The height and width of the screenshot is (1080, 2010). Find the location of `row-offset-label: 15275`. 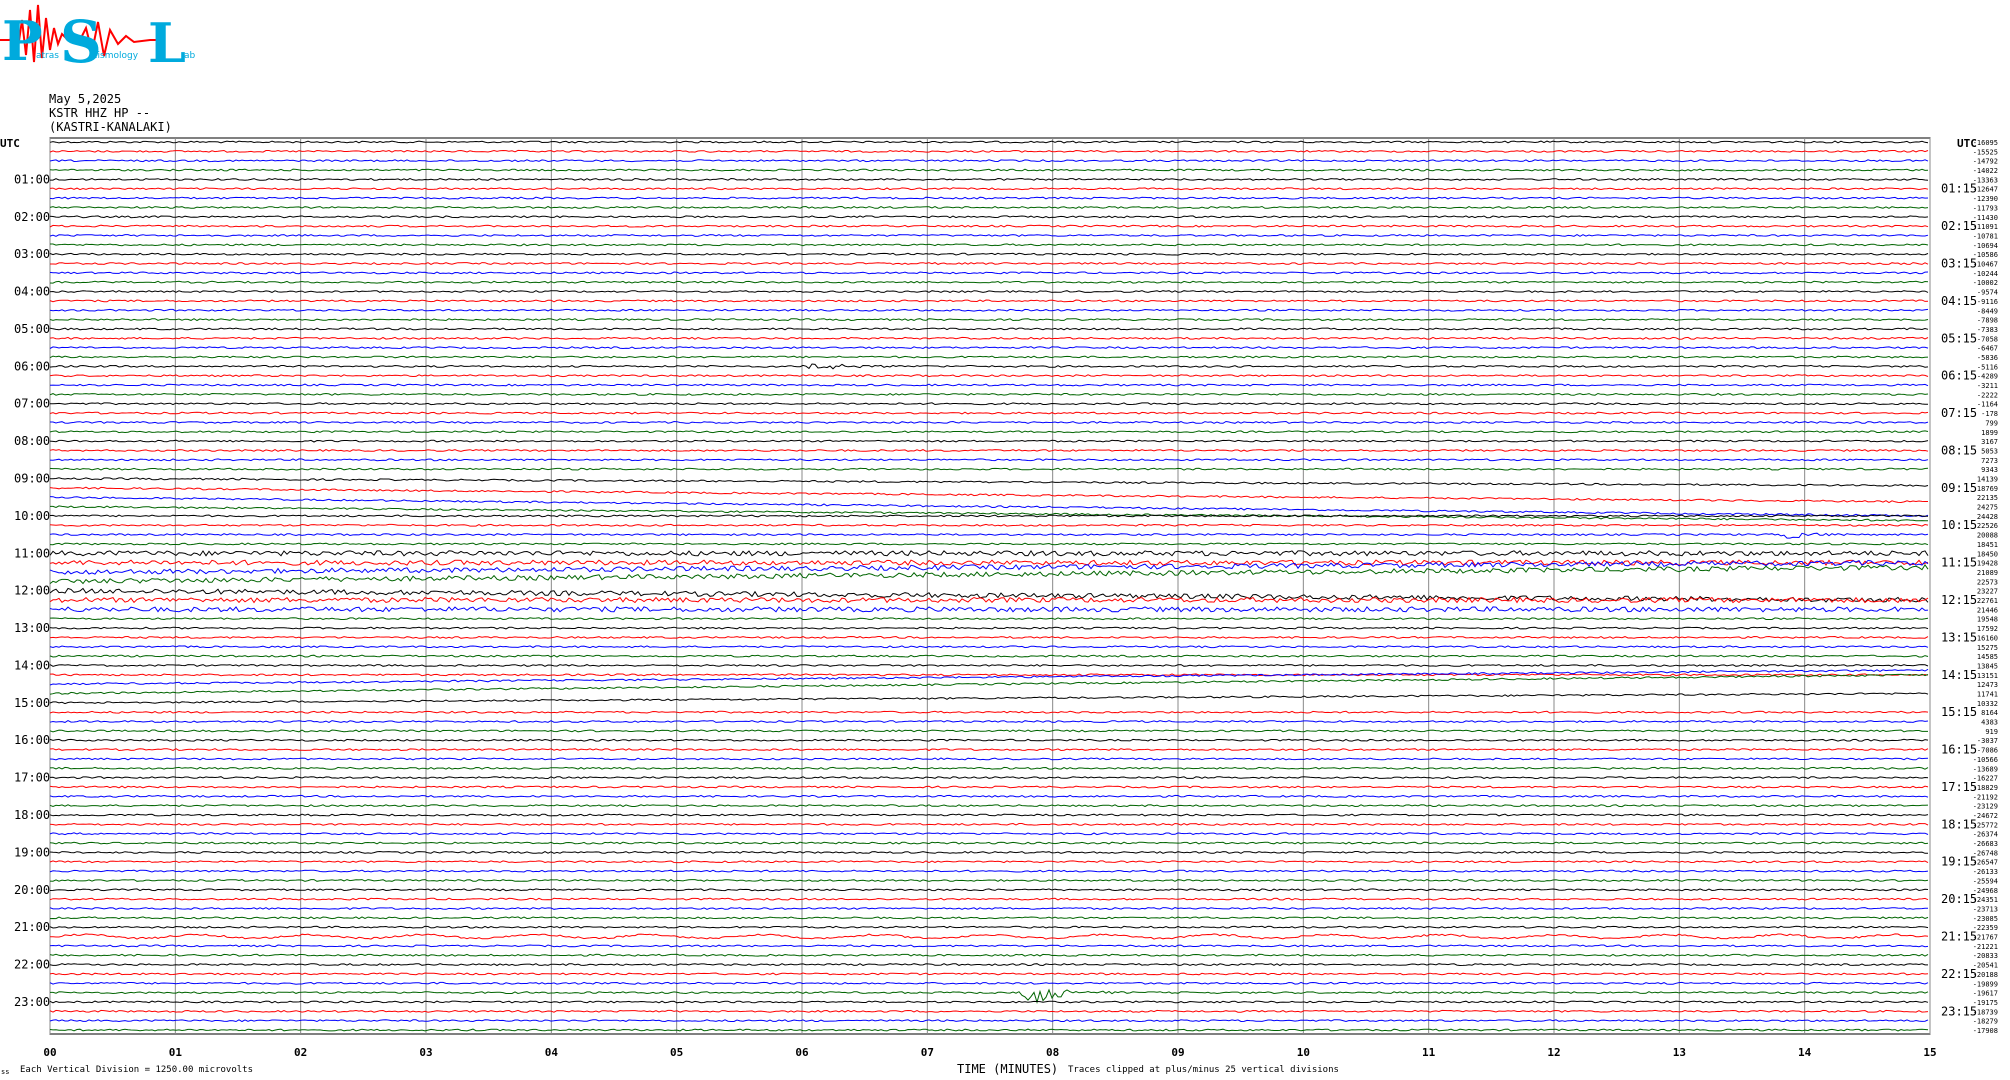

row-offset-label: 15275 is located at coordinates (1987, 648).